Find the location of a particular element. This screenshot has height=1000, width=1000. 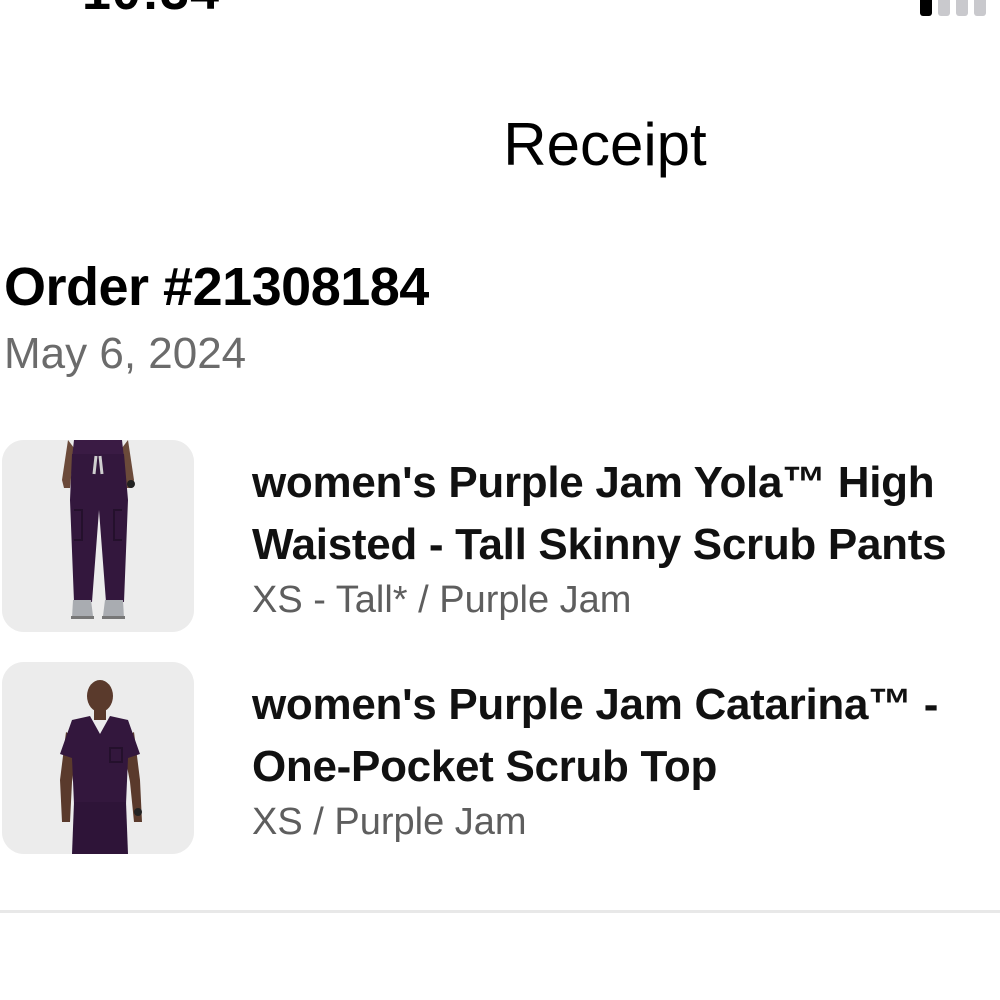

item-variant: XS / Purple Jam is located at coordinates (389, 822).